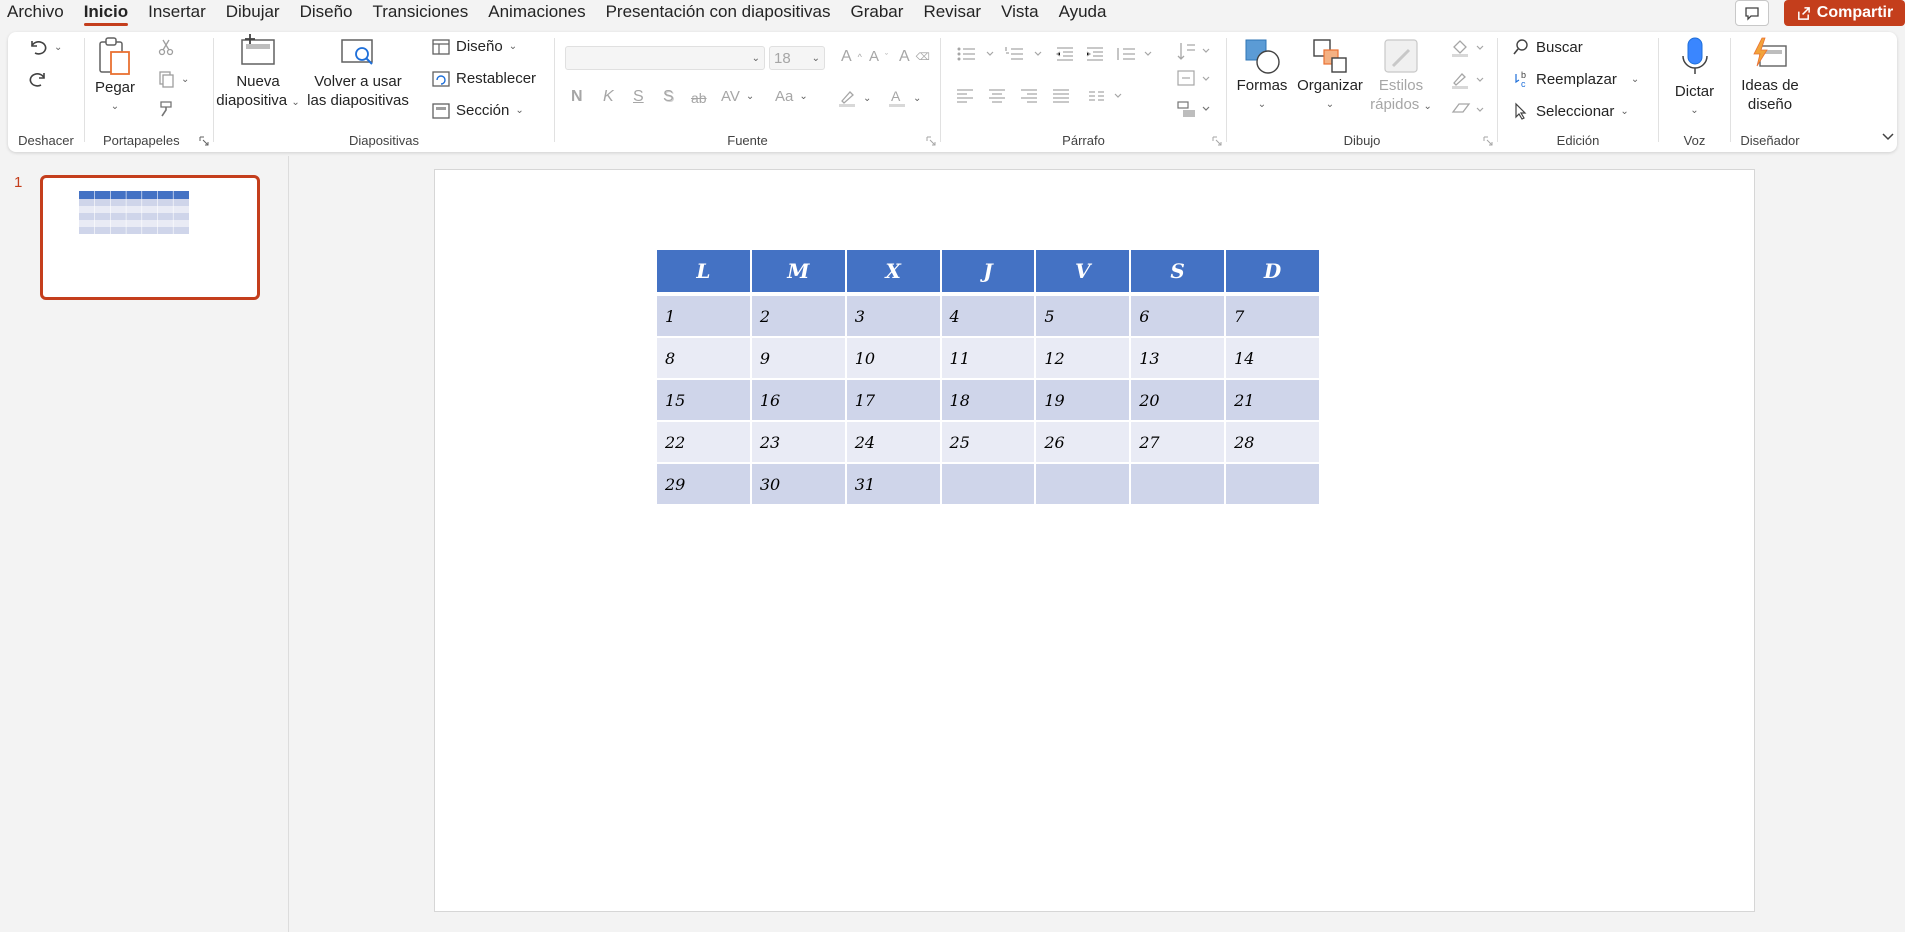  What do you see at coordinates (1135, 54) in the screenshot?
I see `line-spacing-icon` at bounding box center [1135, 54].